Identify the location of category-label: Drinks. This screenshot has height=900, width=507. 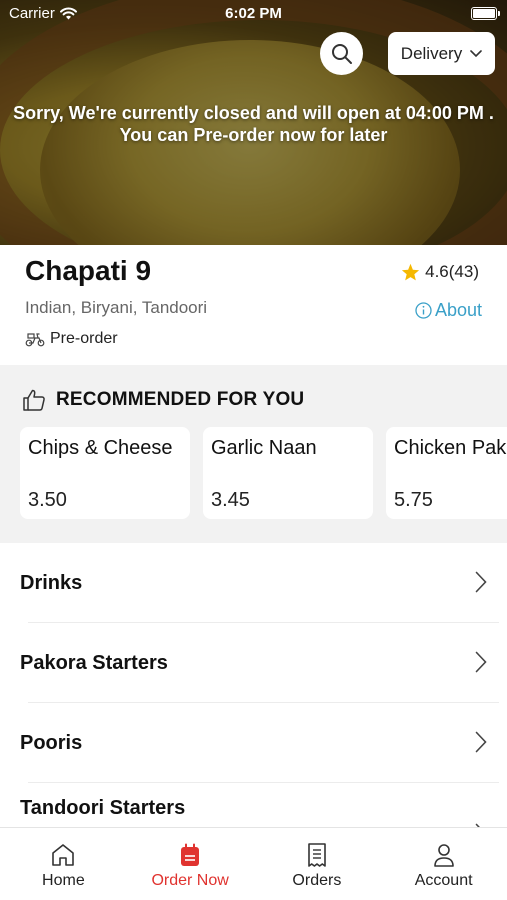
(51, 582).